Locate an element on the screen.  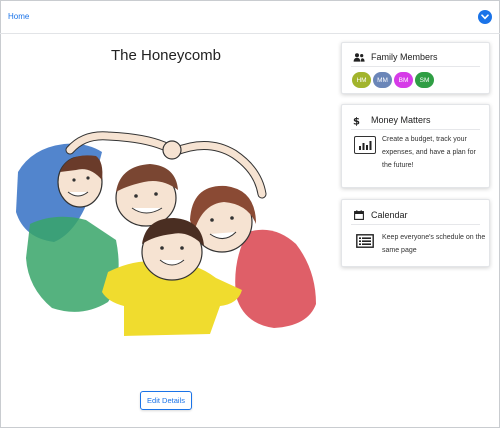
list-icon is located at coordinates (365, 241).